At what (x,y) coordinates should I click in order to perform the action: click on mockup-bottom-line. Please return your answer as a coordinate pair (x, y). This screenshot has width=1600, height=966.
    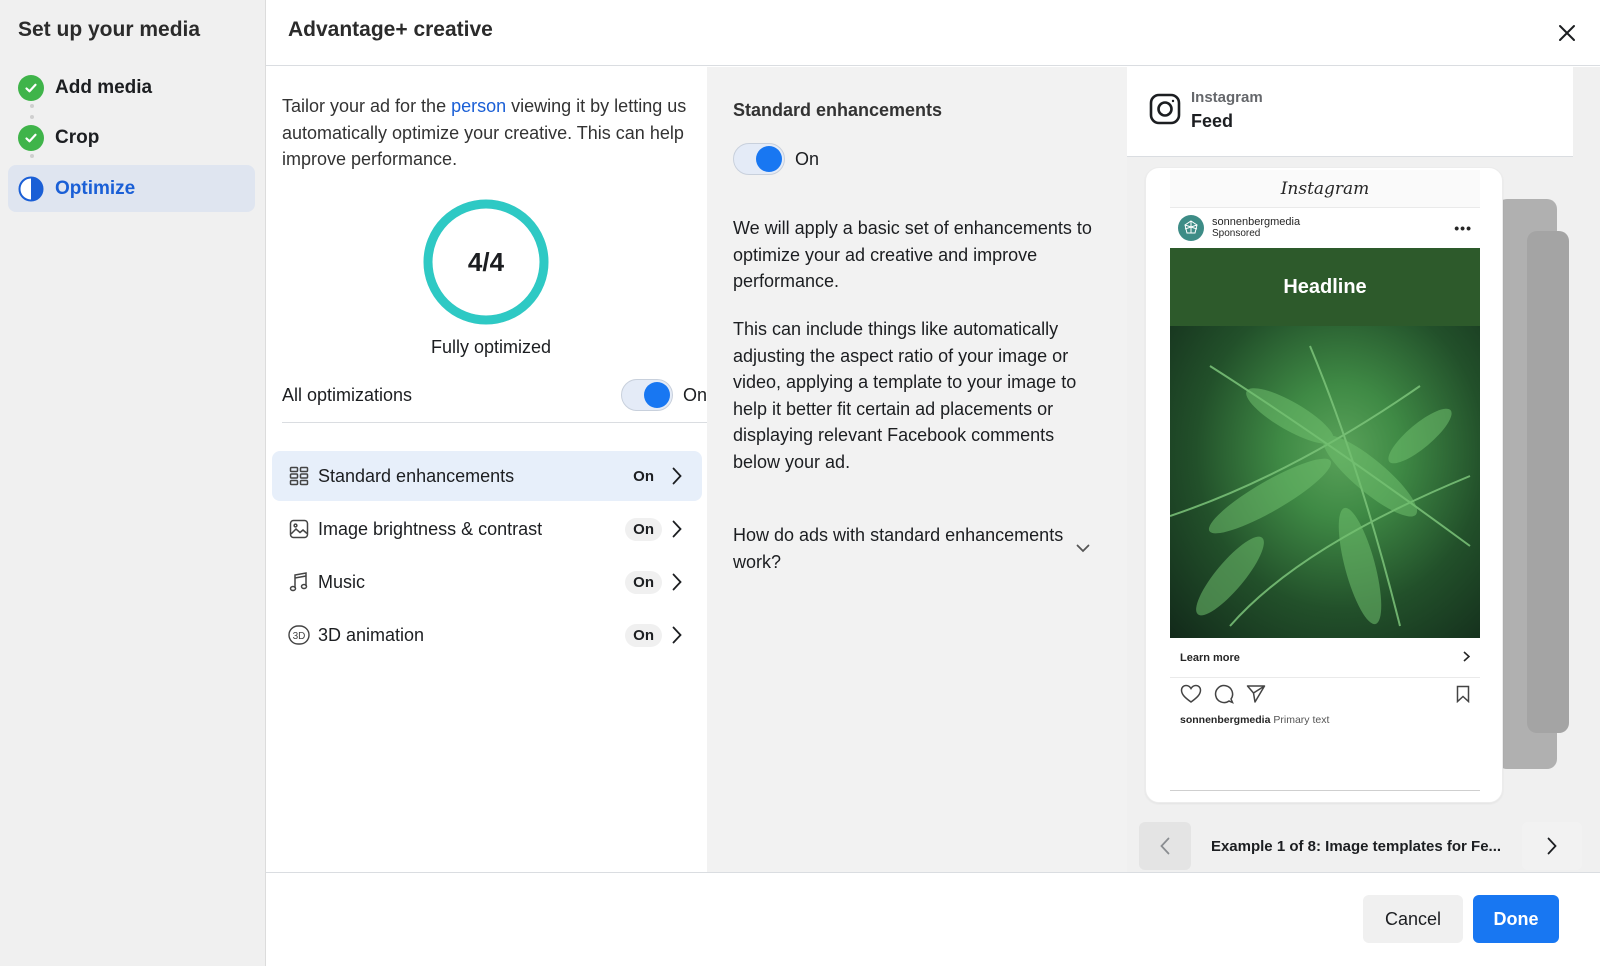
    Looking at the image, I should click on (1325, 790).